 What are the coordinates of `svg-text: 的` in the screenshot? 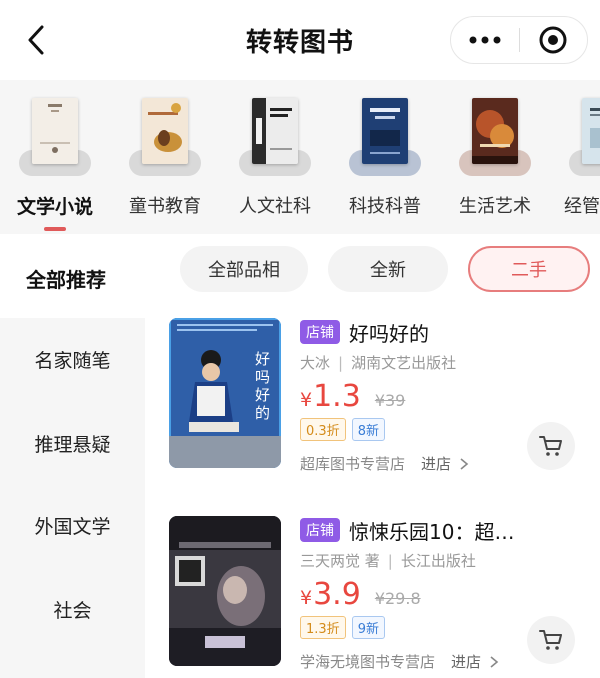 It's located at (262, 413).